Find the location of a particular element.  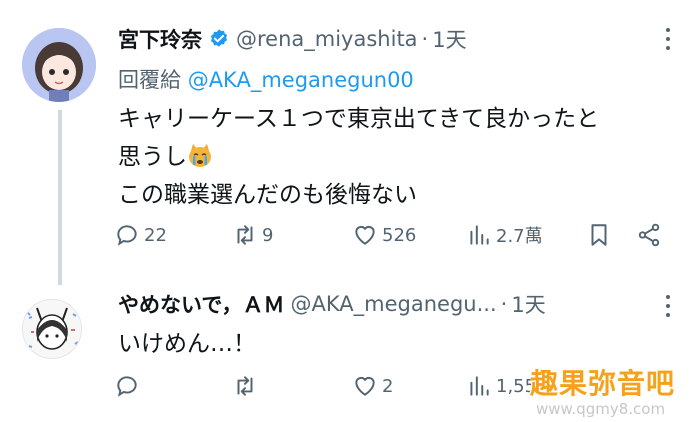

share-button is located at coordinates (649, 235).